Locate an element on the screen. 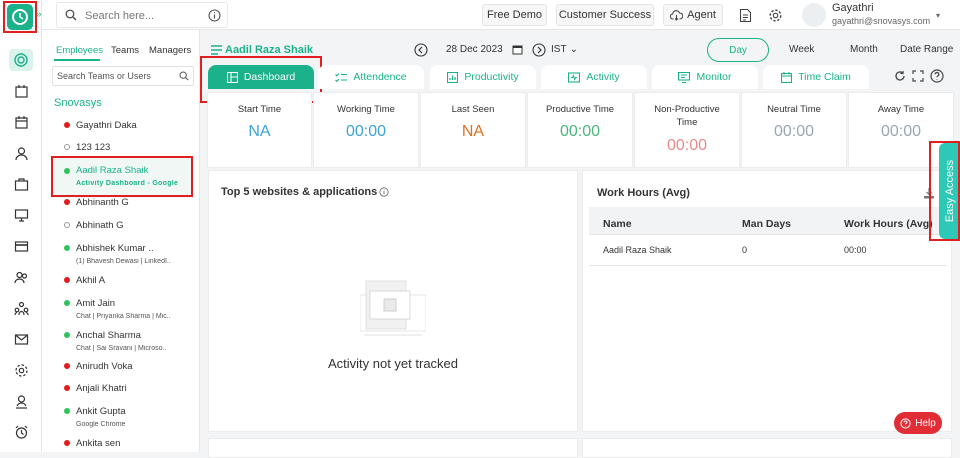  briefcase-icon is located at coordinates (21, 184).